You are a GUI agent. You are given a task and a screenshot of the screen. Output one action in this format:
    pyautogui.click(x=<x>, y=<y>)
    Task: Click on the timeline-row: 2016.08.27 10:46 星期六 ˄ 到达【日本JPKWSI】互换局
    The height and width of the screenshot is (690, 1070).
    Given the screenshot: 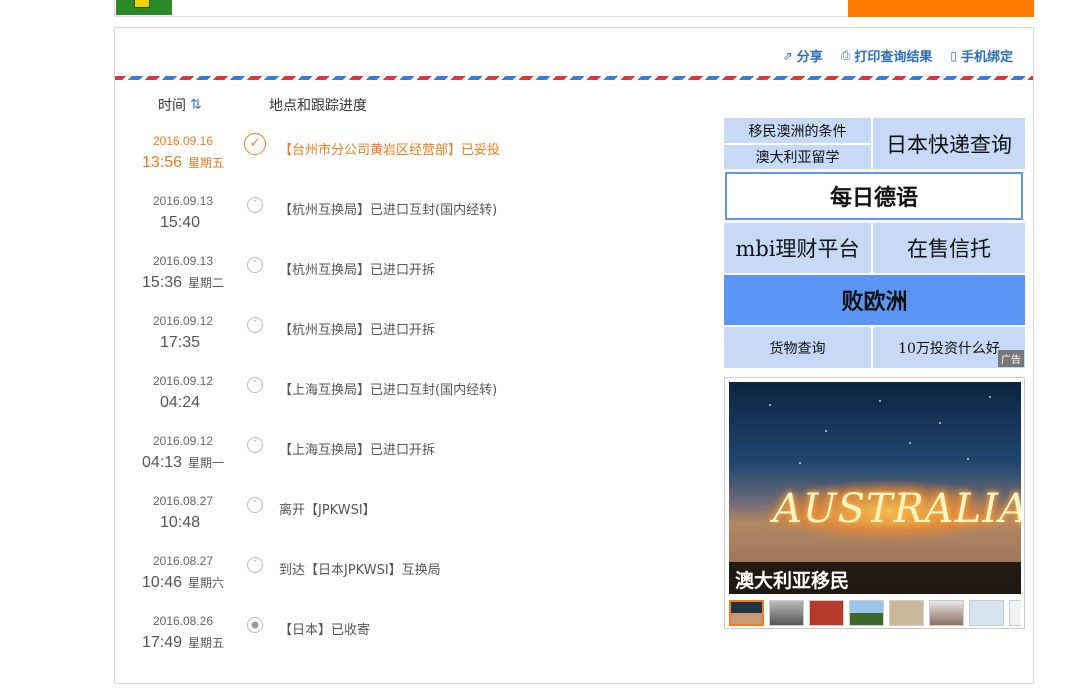 What is the action you would take?
    pyautogui.click(x=415, y=578)
    